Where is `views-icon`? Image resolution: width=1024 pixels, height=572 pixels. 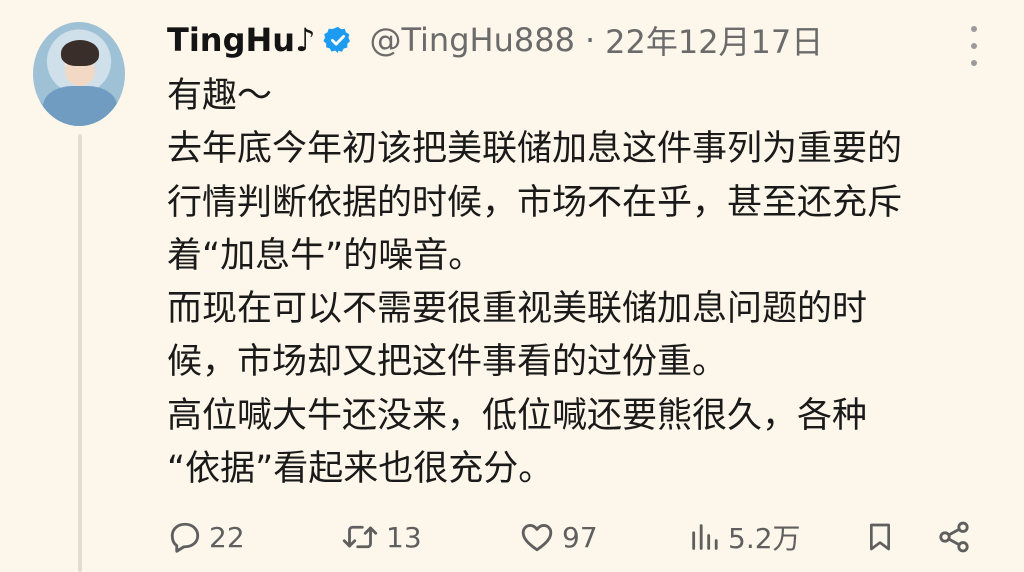
views-icon is located at coordinates (705, 537).